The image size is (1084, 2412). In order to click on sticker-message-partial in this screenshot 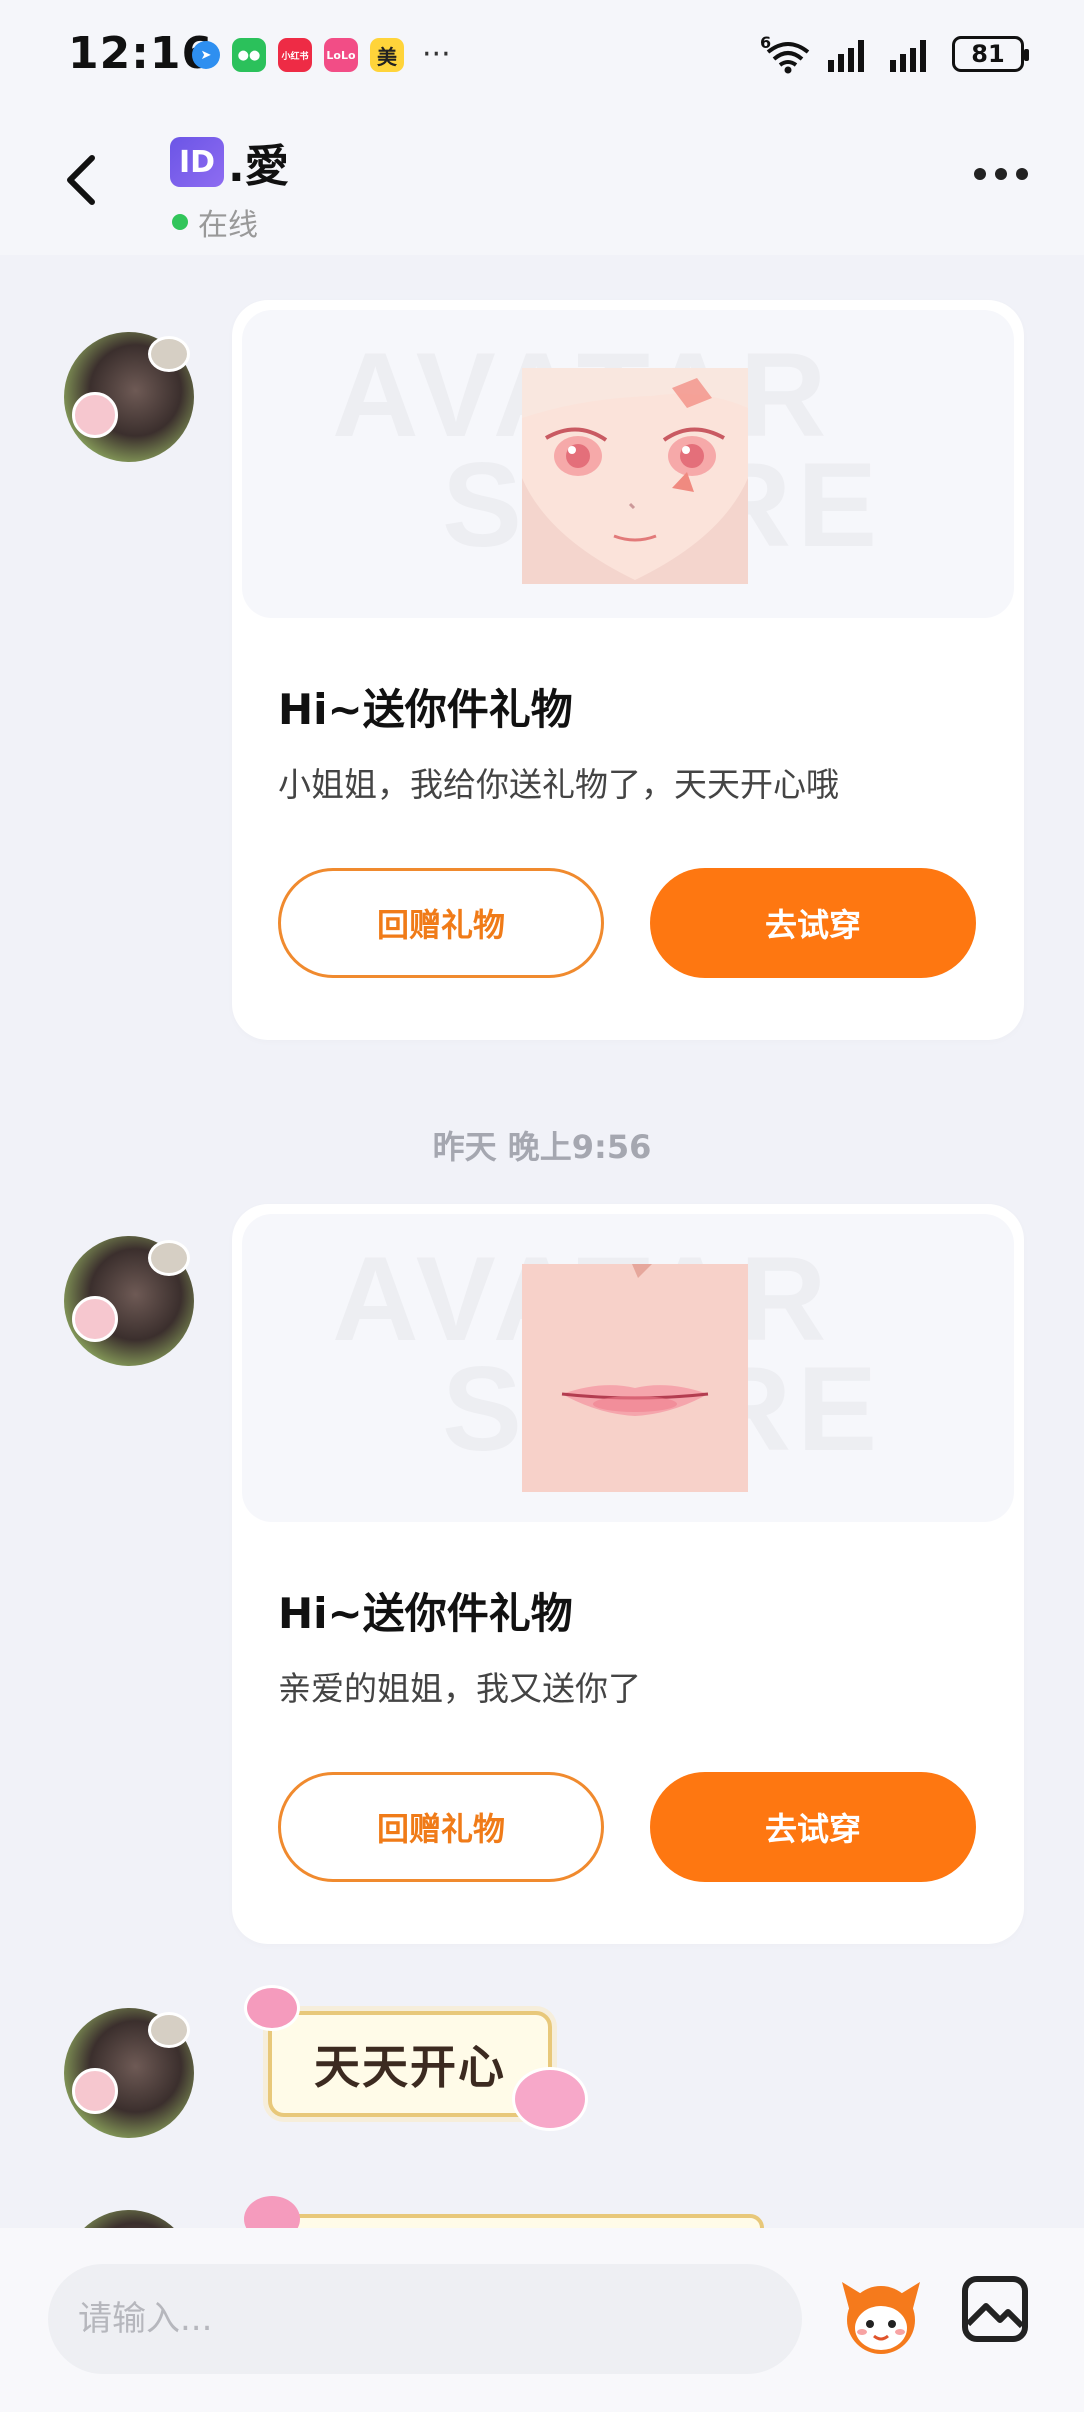, I will do `click(510, 2212)`.